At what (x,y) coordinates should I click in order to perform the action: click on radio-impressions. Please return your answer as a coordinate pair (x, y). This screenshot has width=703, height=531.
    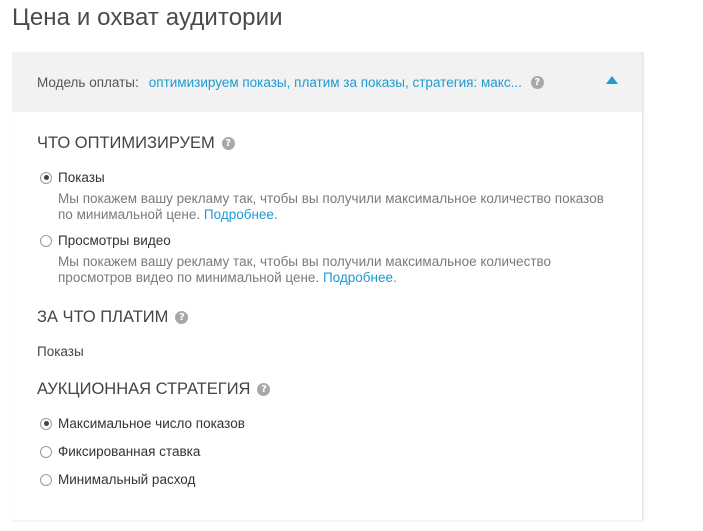
    Looking at the image, I should click on (46, 177).